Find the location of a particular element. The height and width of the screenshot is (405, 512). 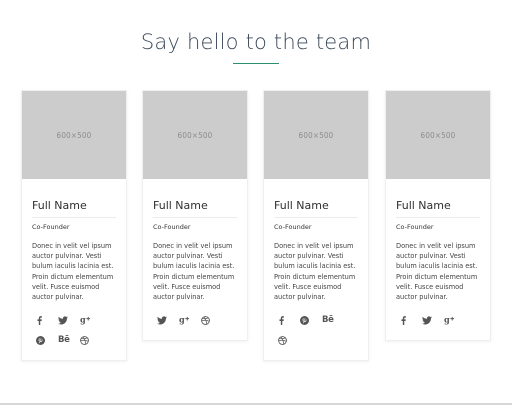

social-links: Bē is located at coordinates (316, 330).